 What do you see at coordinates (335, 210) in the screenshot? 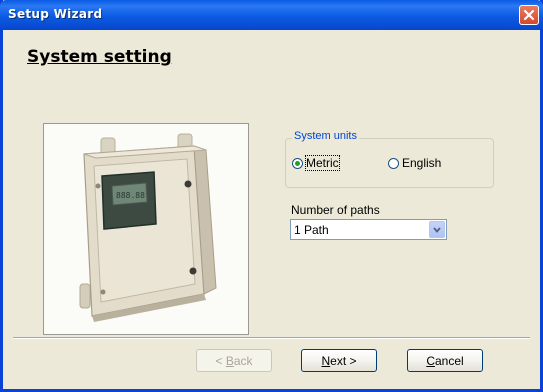
I see `number-of-paths-label: Number of paths` at bounding box center [335, 210].